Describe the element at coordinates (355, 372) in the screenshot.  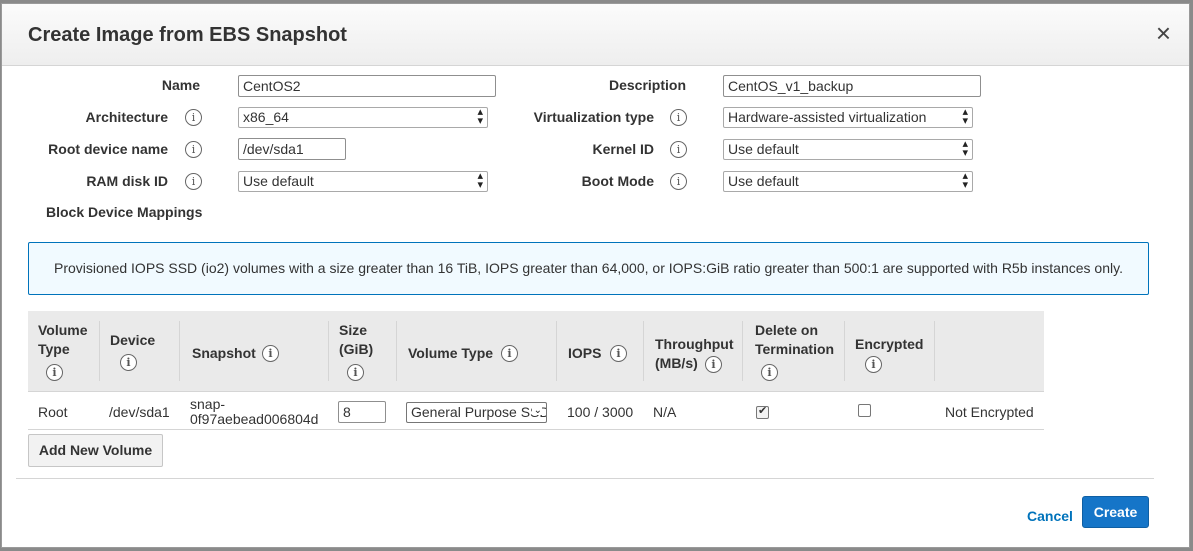
I see `size-info-icon: i` at that location.